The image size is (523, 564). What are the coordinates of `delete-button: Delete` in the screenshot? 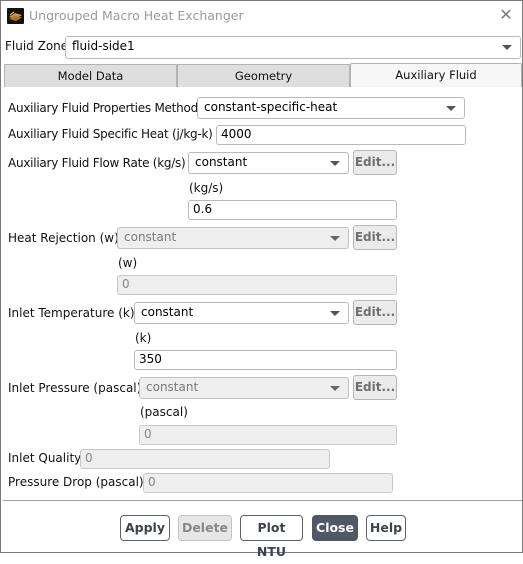 It's located at (205, 528).